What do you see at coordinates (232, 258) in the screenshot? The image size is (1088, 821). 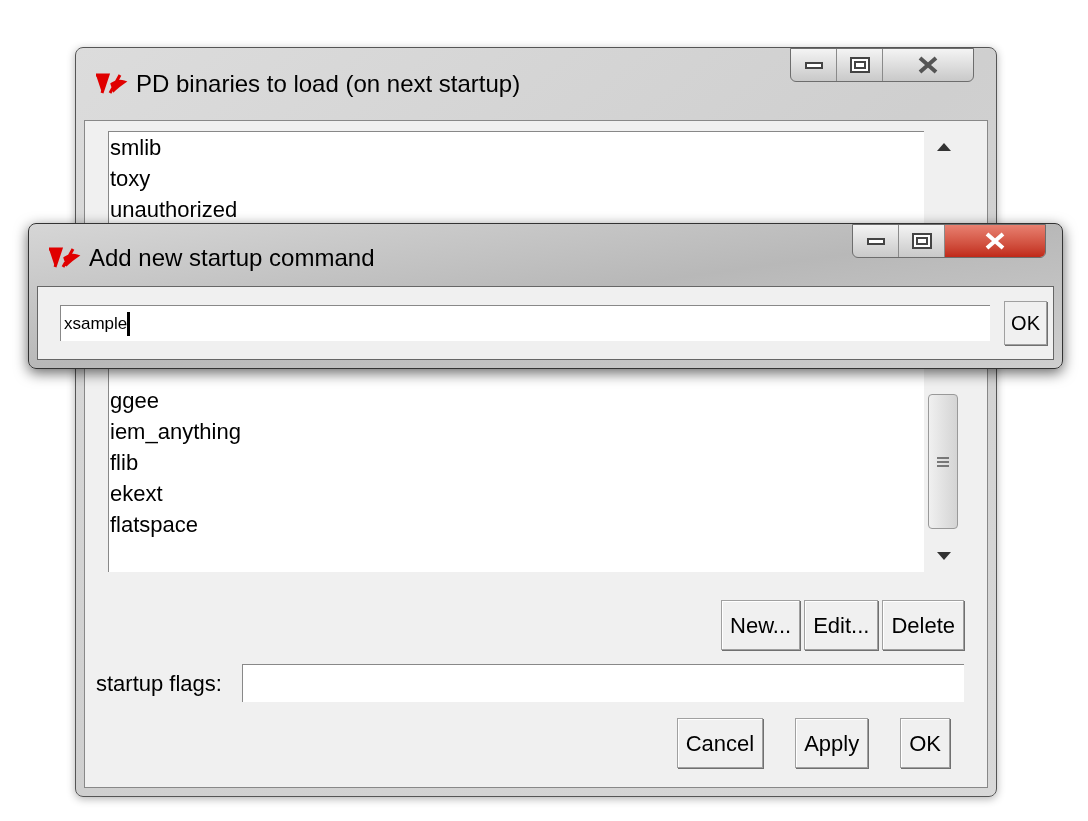 I see `popup-title: Add new startup command` at bounding box center [232, 258].